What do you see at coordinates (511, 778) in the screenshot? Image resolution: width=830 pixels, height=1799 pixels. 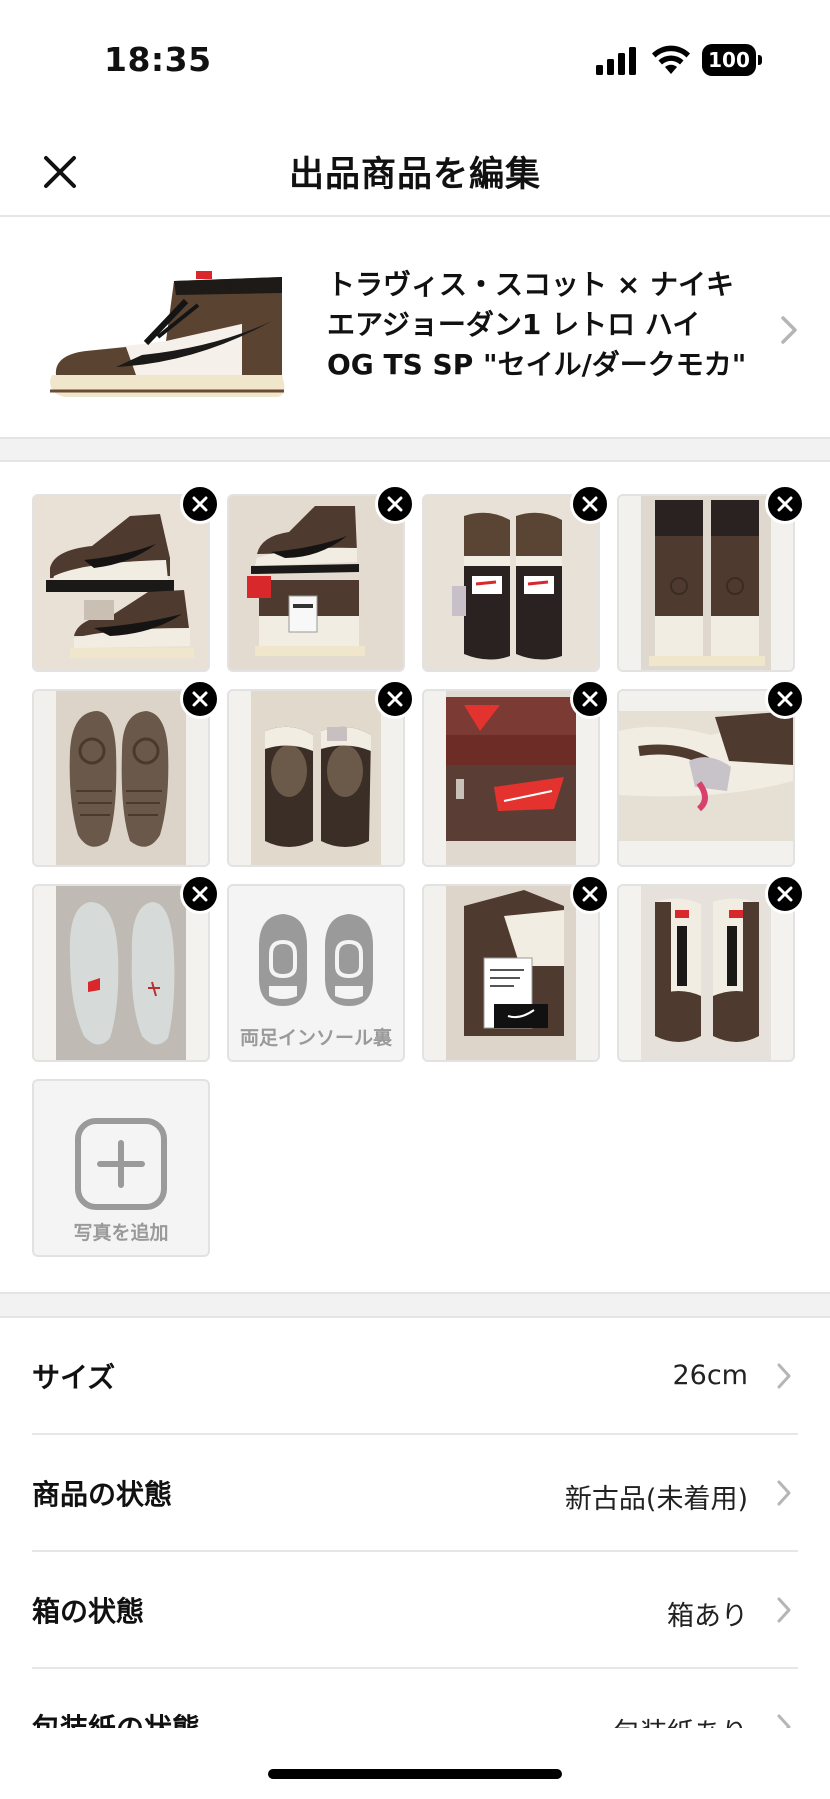 I see `shoebox-photo` at bounding box center [511, 778].